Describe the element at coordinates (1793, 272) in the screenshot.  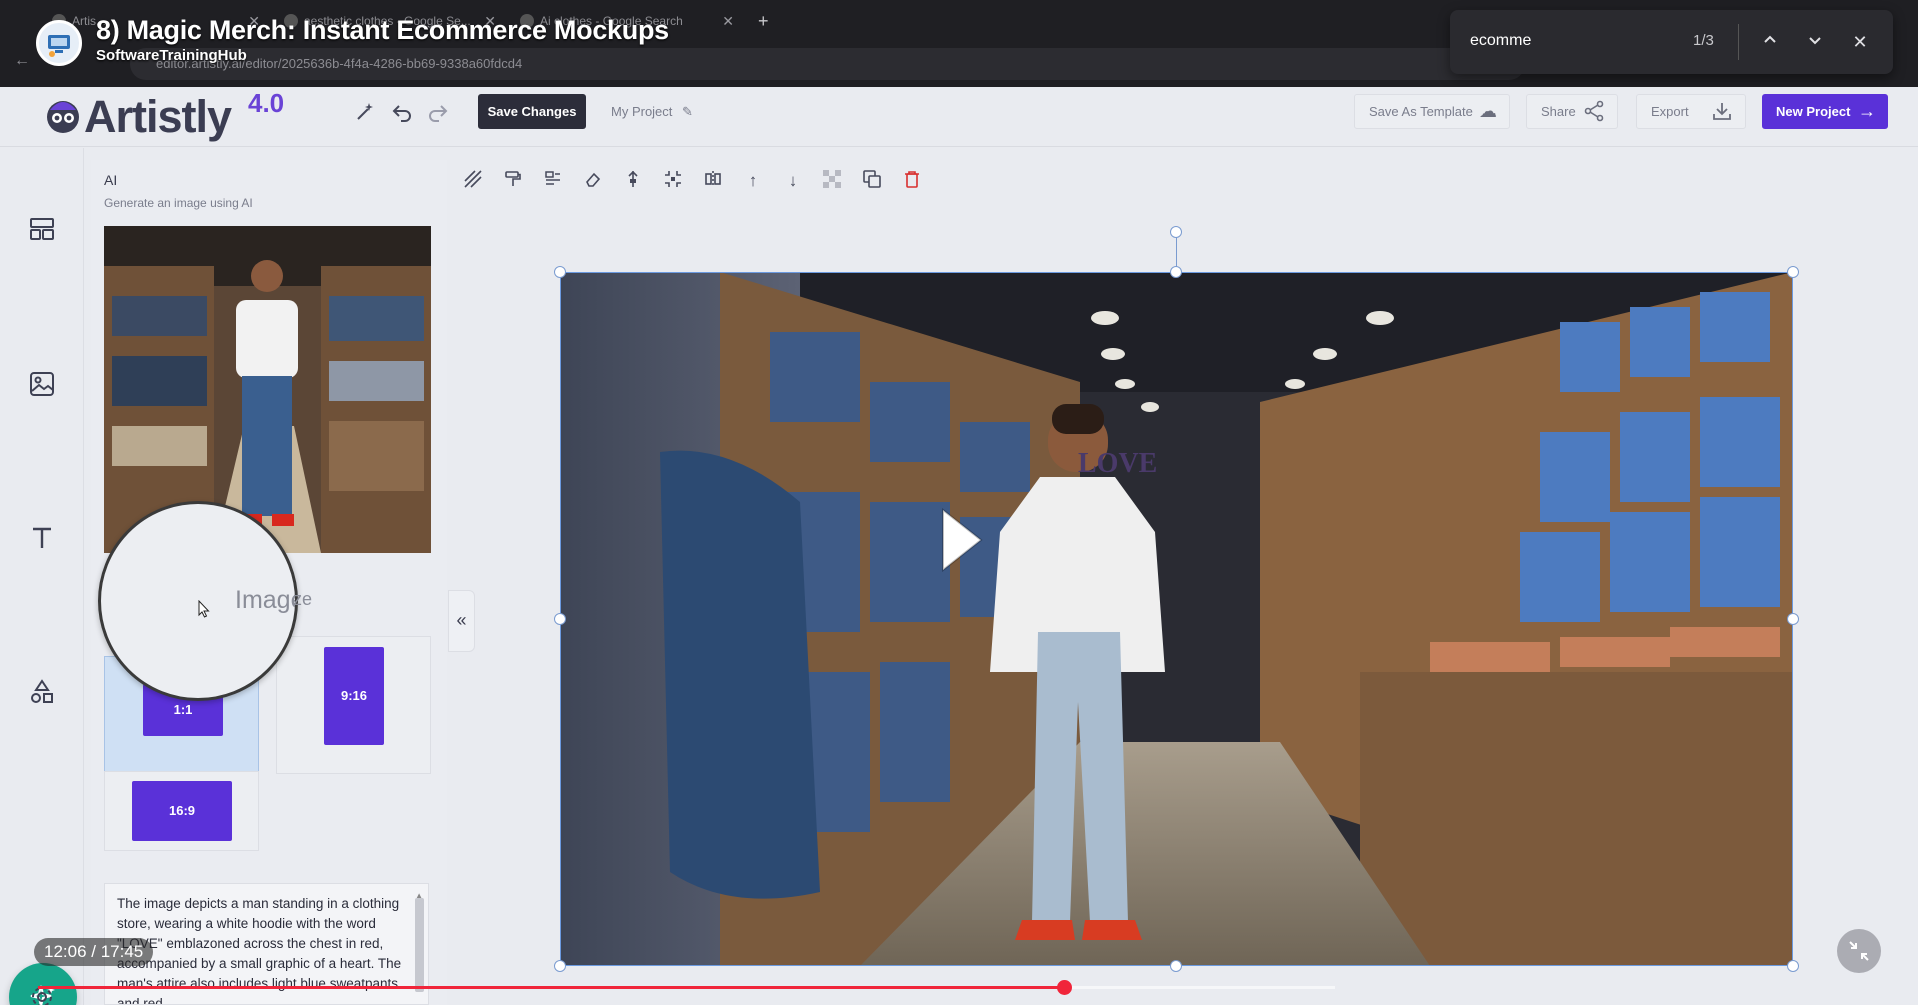
I see `resize-handle-top-right` at that location.